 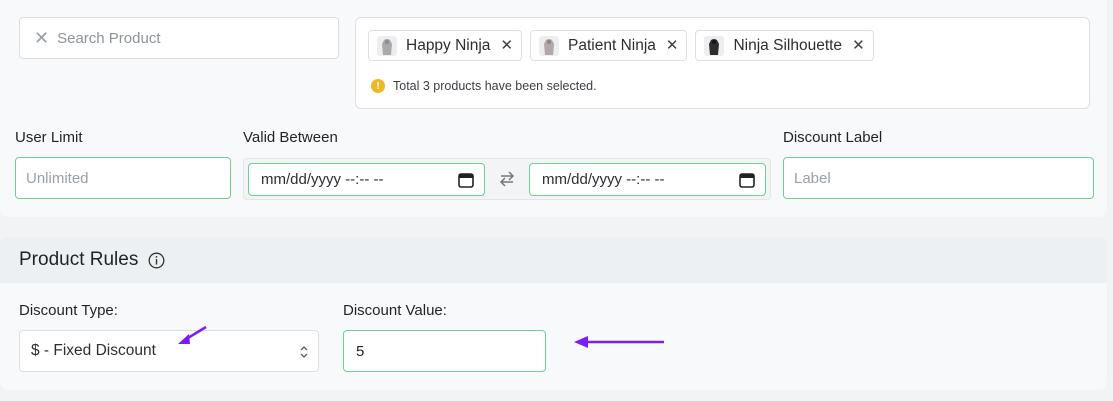 I want to click on discount-type-label: Discount Type:, so click(x=68, y=310).